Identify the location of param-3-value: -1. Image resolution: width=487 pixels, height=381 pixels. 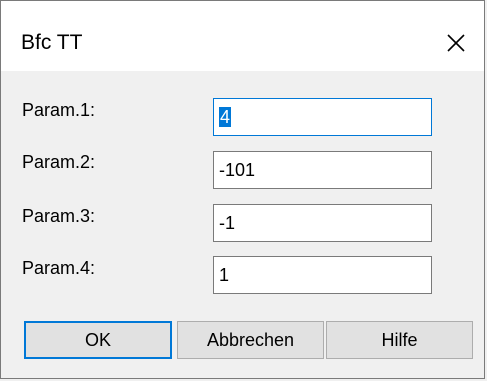
(227, 223).